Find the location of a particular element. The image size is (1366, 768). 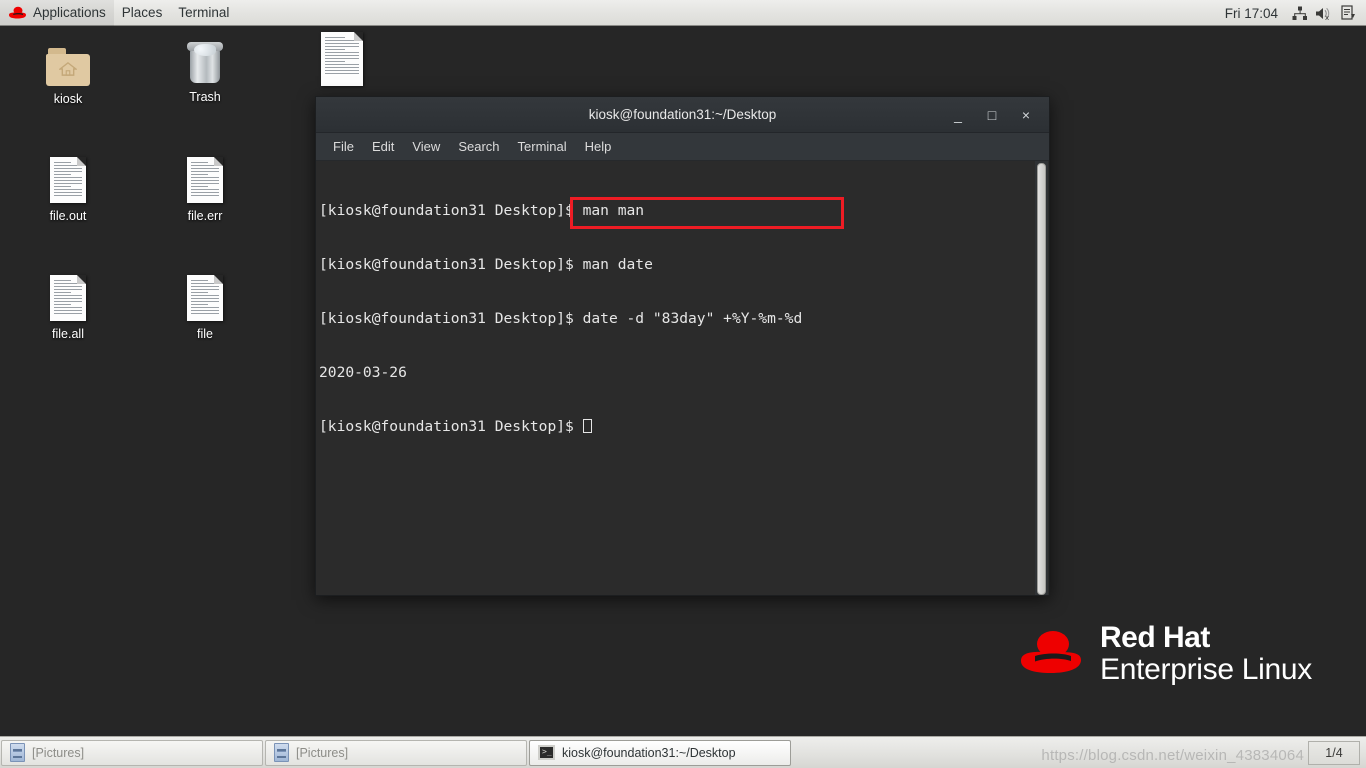

menu-edit: Edit is located at coordinates (383, 146).